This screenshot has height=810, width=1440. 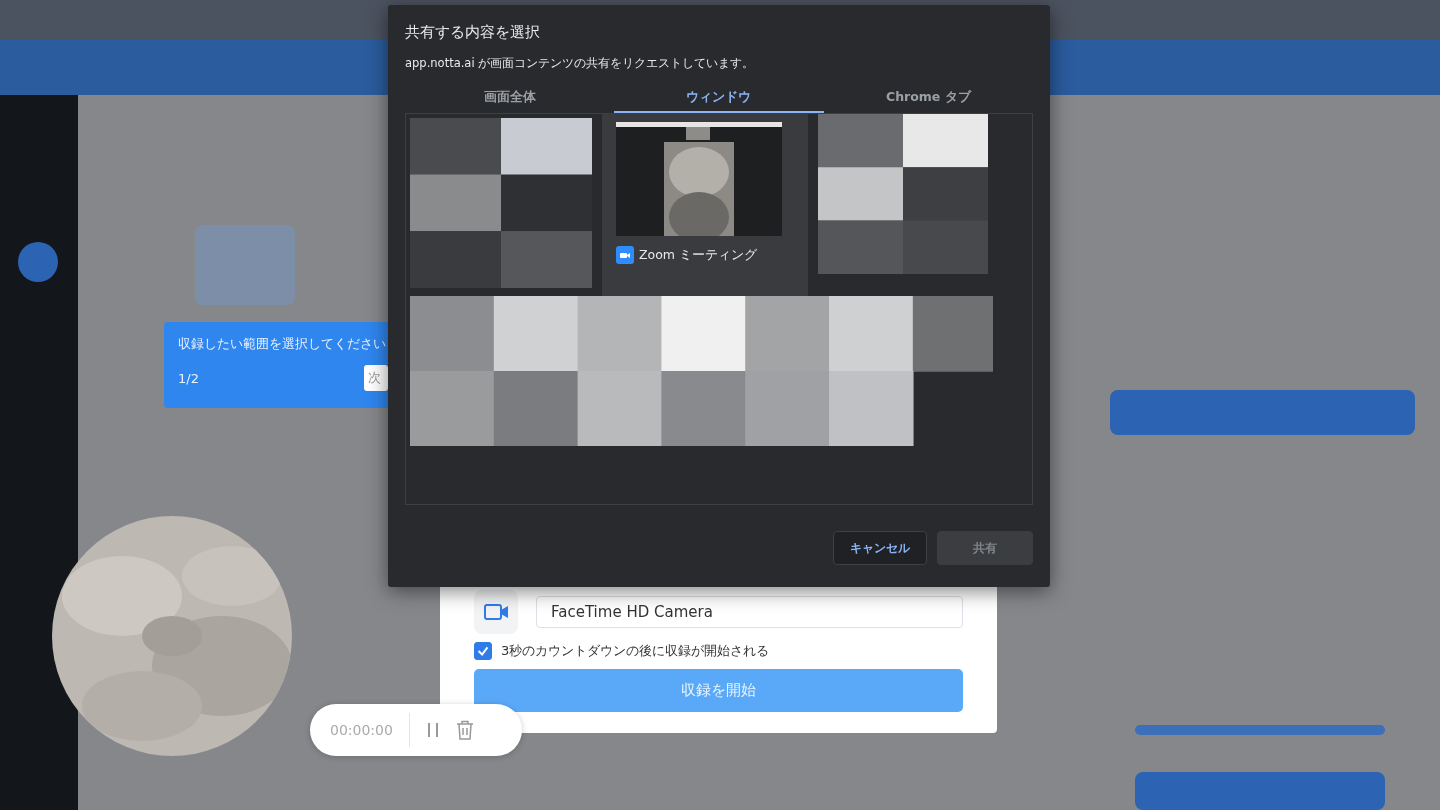 What do you see at coordinates (361, 730) in the screenshot?
I see `timer: 00:00:00` at bounding box center [361, 730].